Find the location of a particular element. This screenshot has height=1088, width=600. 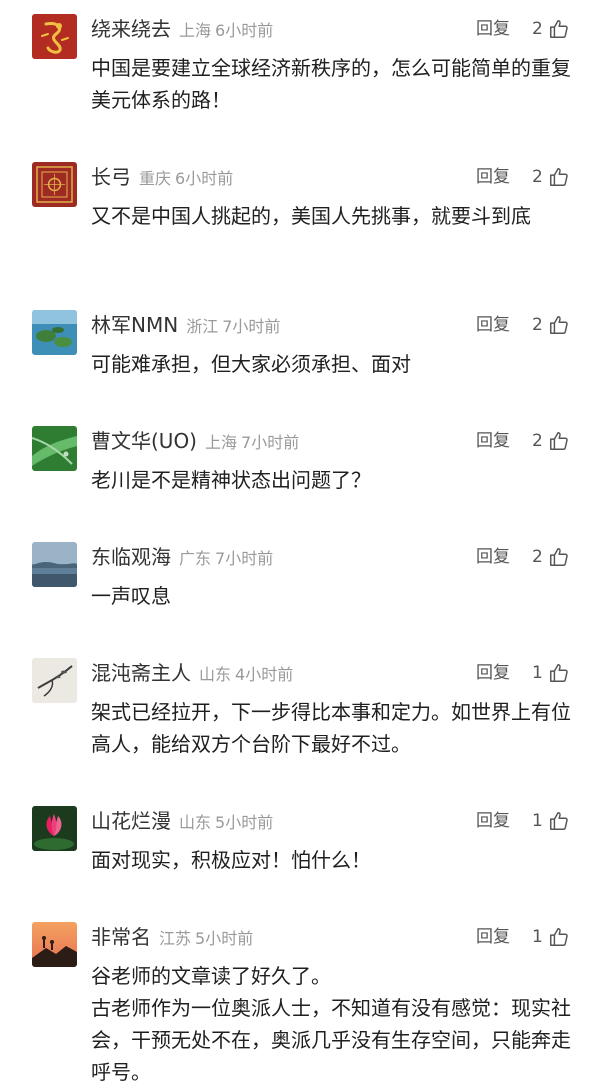

location-label: 广东 is located at coordinates (195, 558).